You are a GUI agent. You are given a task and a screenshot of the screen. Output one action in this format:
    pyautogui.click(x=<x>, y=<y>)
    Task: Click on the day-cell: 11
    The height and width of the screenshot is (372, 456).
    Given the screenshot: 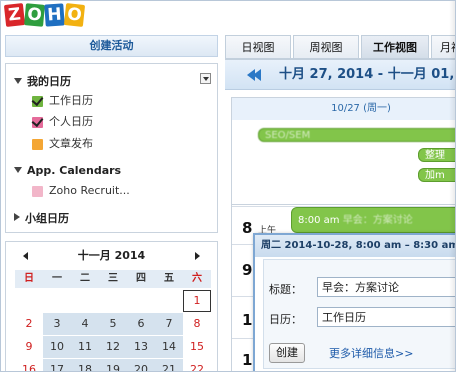 What is the action you would take?
    pyautogui.click(x=85, y=347)
    